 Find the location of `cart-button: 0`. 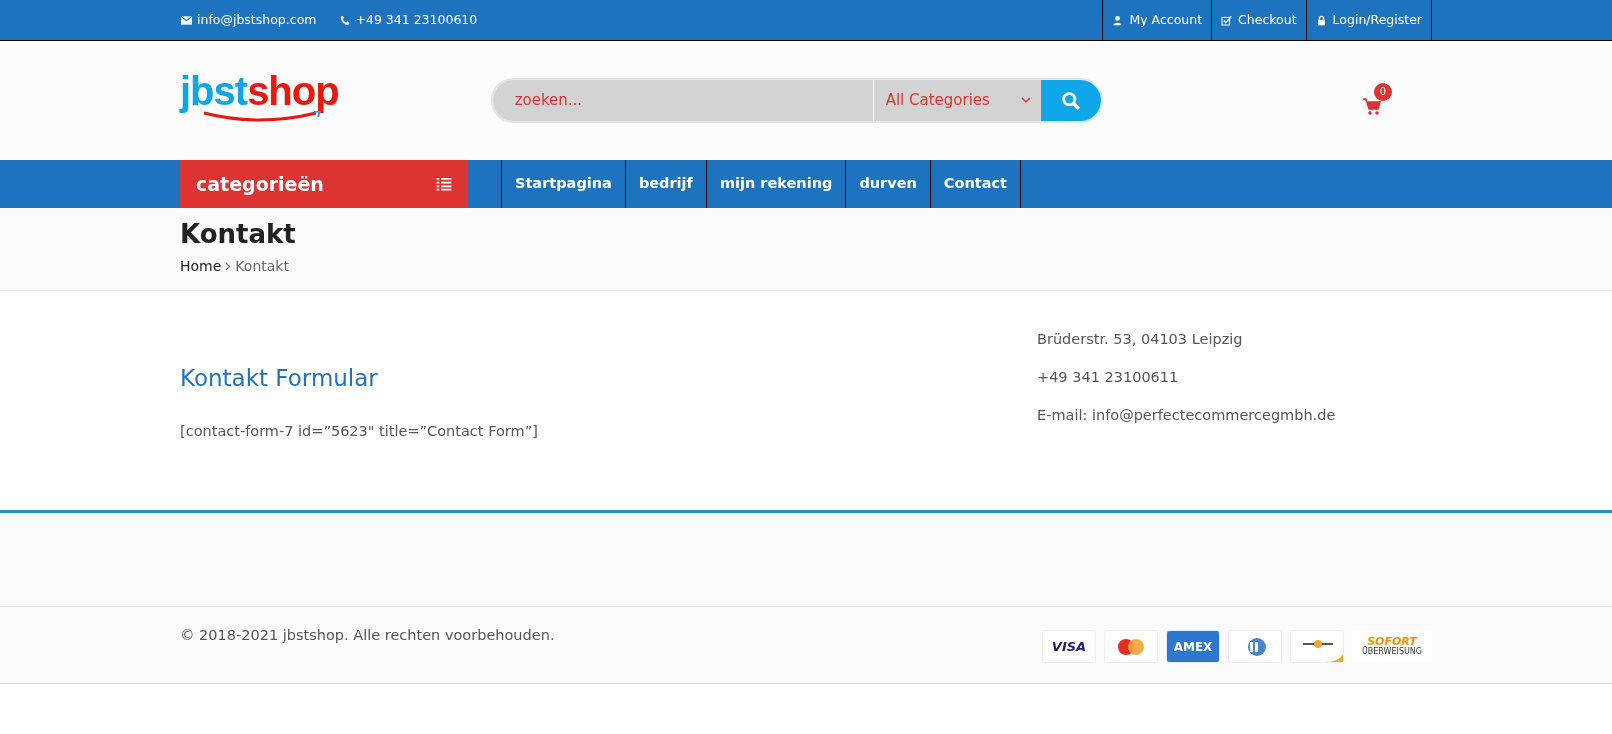

cart-button: 0 is located at coordinates (1377, 100).